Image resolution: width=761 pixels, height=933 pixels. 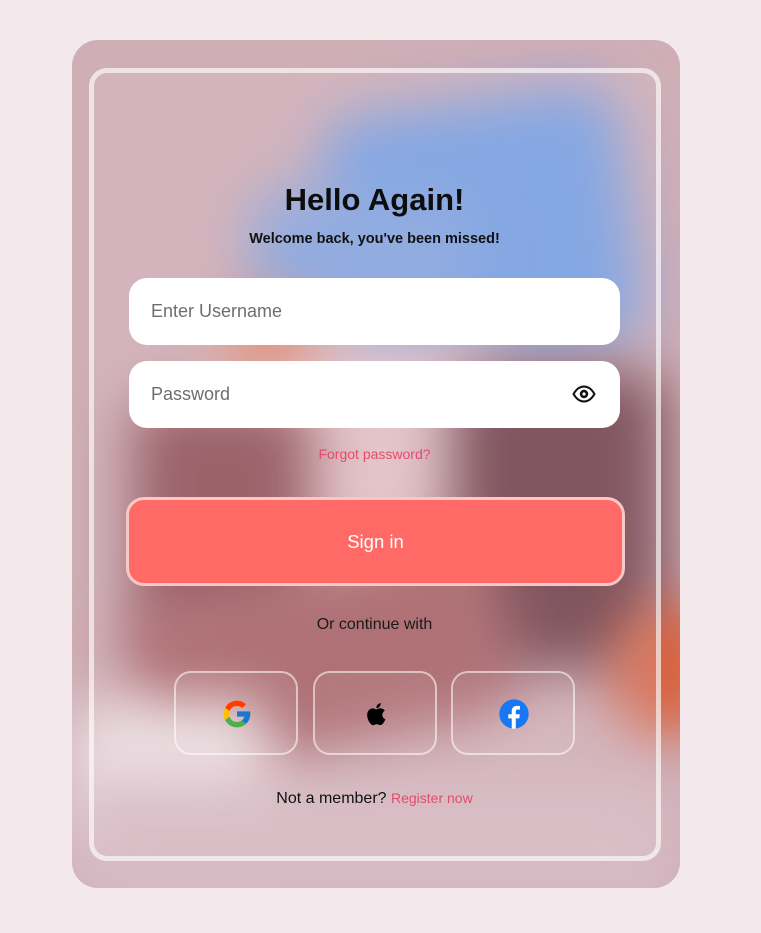 What do you see at coordinates (374, 239) in the screenshot?
I see `page-subtitle: Welcome back, you've been missed!` at bounding box center [374, 239].